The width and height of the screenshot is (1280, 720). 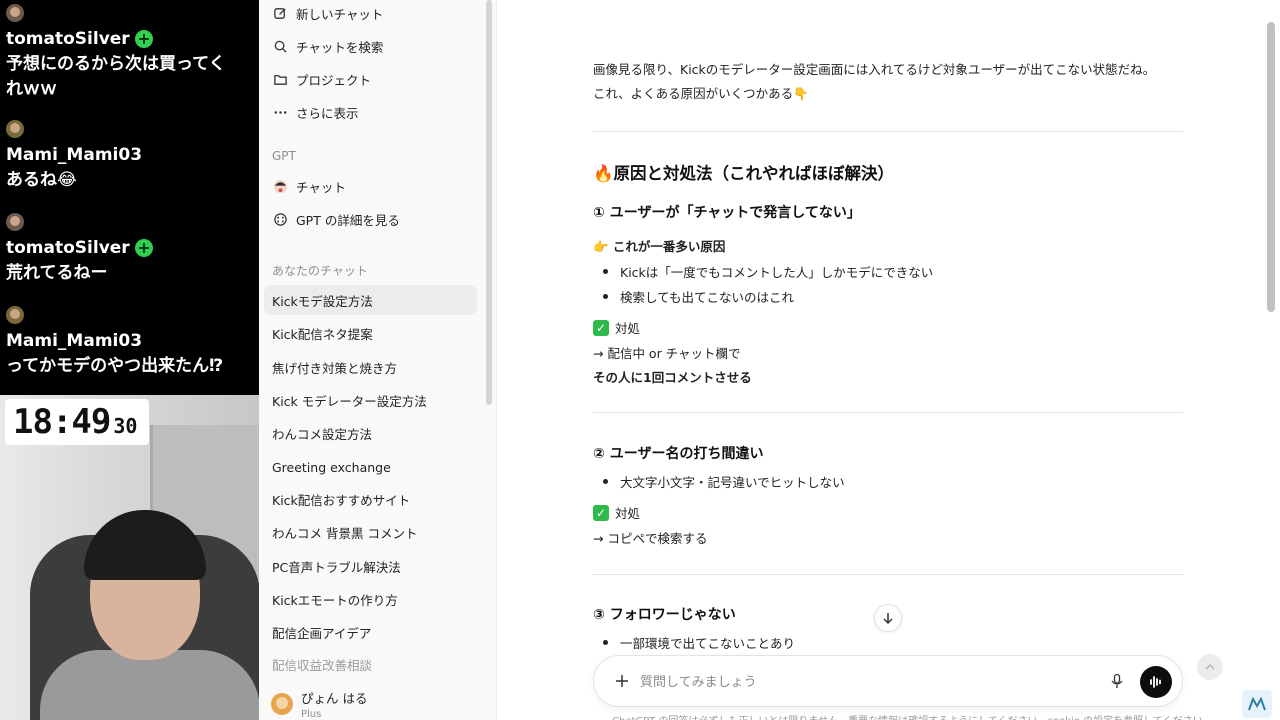 I want to click on chat-text-line: ってかモデのやつ出来たん⁉, so click(x=115, y=366).